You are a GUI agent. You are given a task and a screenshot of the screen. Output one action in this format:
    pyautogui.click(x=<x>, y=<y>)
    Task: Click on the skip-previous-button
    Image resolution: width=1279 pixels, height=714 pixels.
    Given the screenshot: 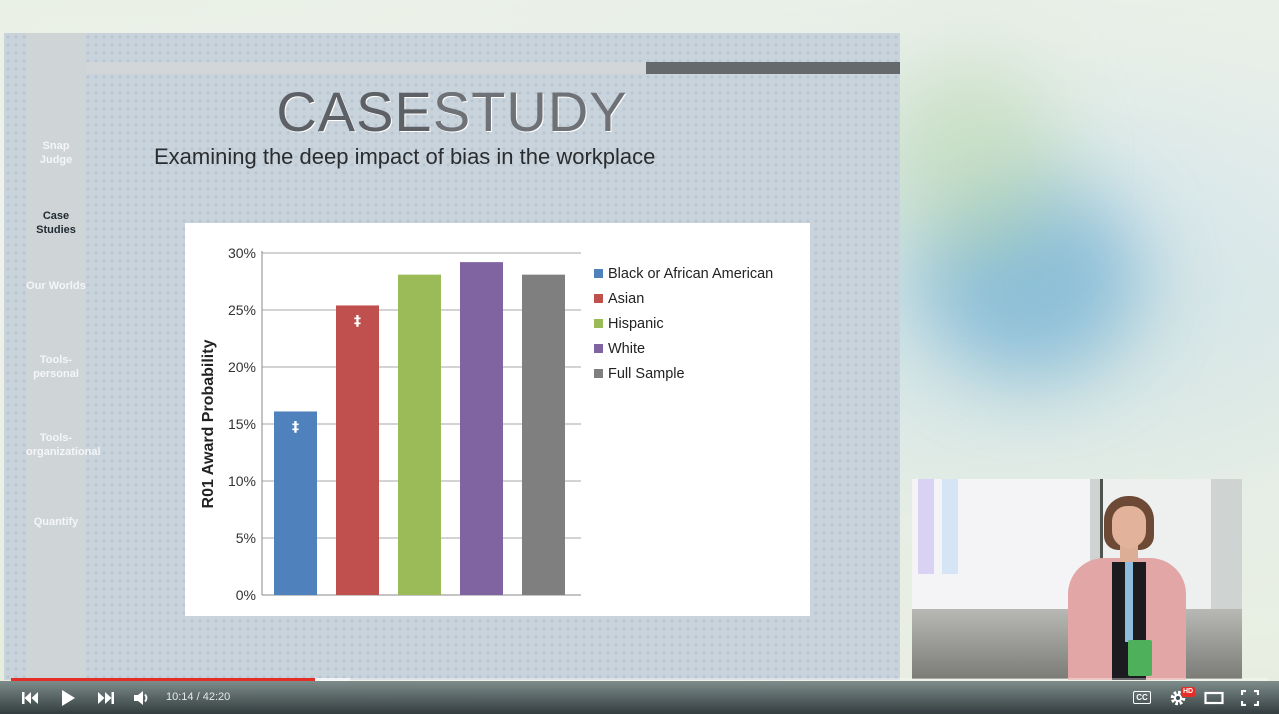 What is the action you would take?
    pyautogui.click(x=30, y=697)
    